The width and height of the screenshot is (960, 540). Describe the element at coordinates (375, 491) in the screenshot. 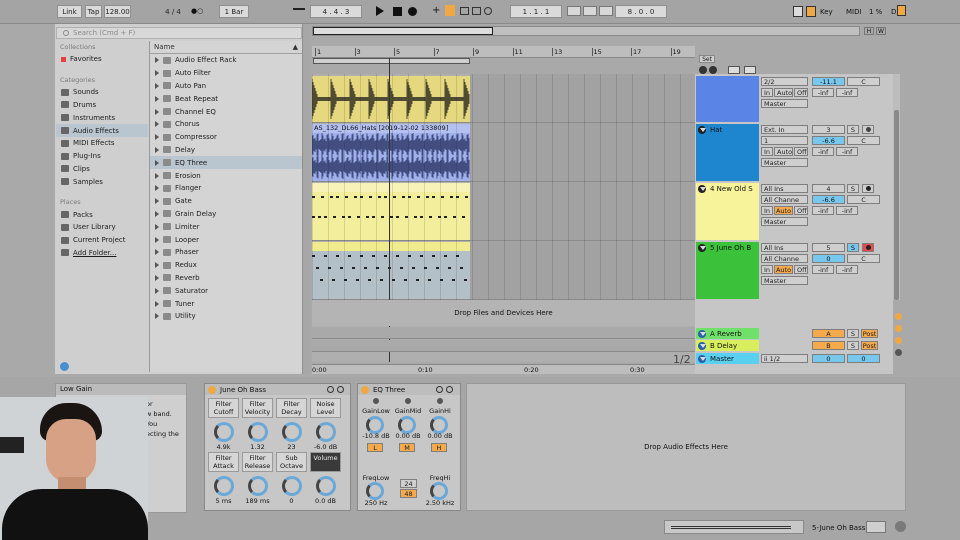

I see `freqlow-knob` at that location.